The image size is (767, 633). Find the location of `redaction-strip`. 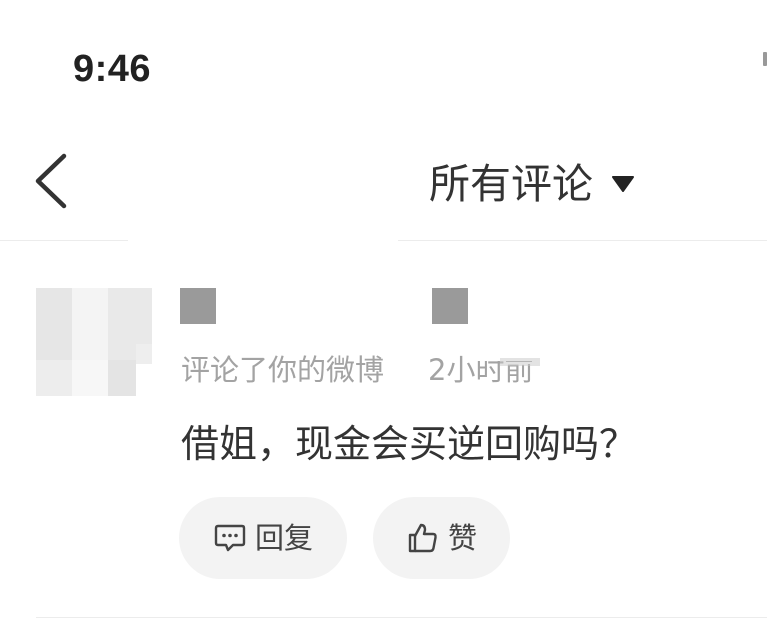

redaction-strip is located at coordinates (520, 362).